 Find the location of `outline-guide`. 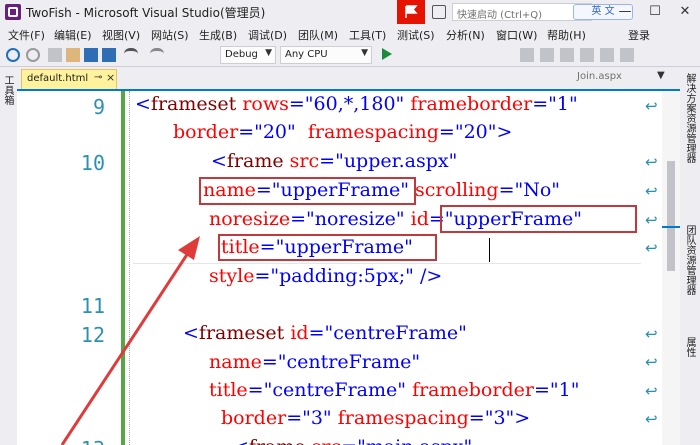

outline-guide is located at coordinates (130, 268).